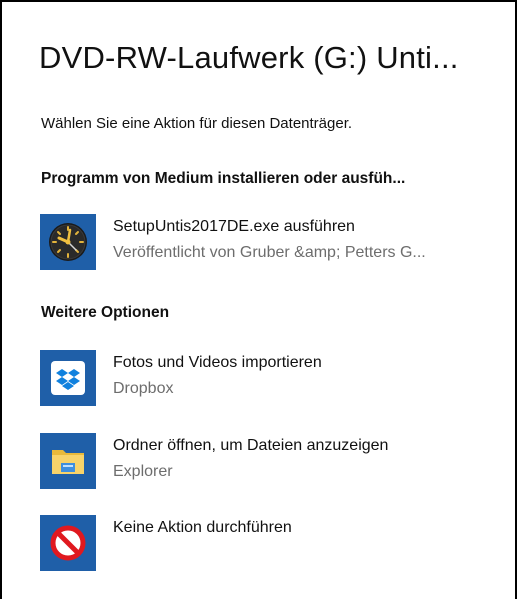 The image size is (523, 599). I want to click on action-label: Ordner öffnen, um Dateien anzuzeigen, so click(251, 445).